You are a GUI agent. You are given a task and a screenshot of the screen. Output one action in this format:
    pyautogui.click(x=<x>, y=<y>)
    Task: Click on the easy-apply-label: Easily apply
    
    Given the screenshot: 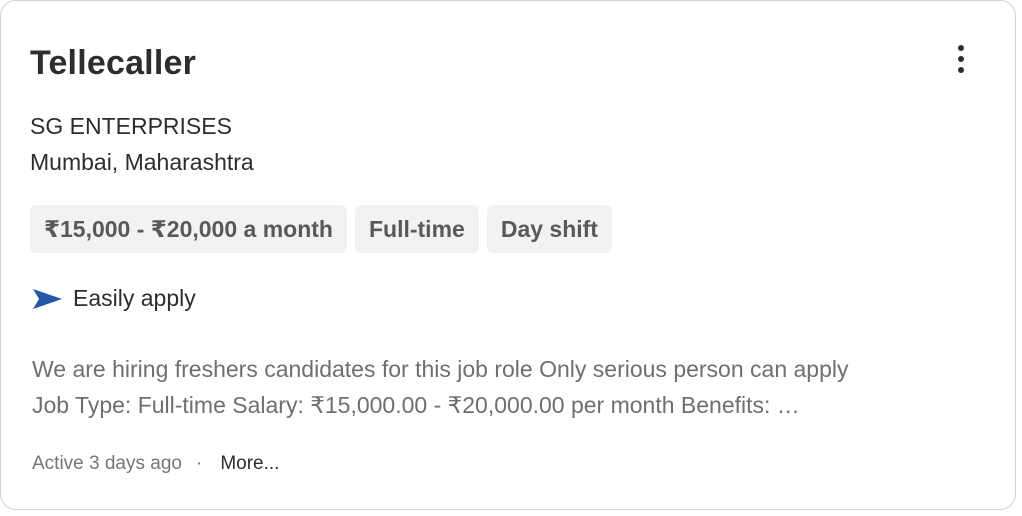 What is the action you would take?
    pyautogui.click(x=134, y=298)
    